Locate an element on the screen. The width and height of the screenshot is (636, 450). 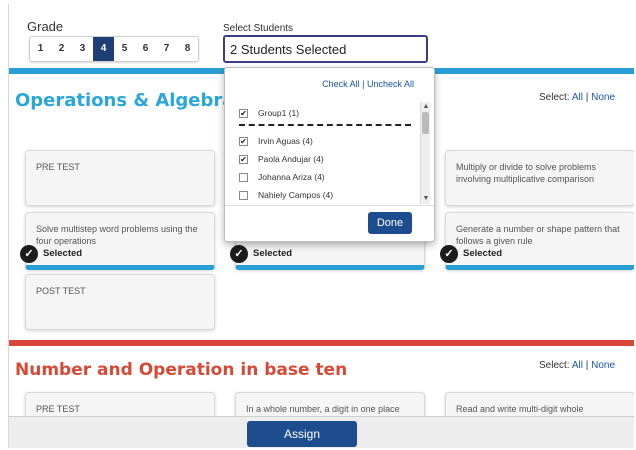
dropdown-check-links: Check All | Uncheck All is located at coordinates (368, 84).